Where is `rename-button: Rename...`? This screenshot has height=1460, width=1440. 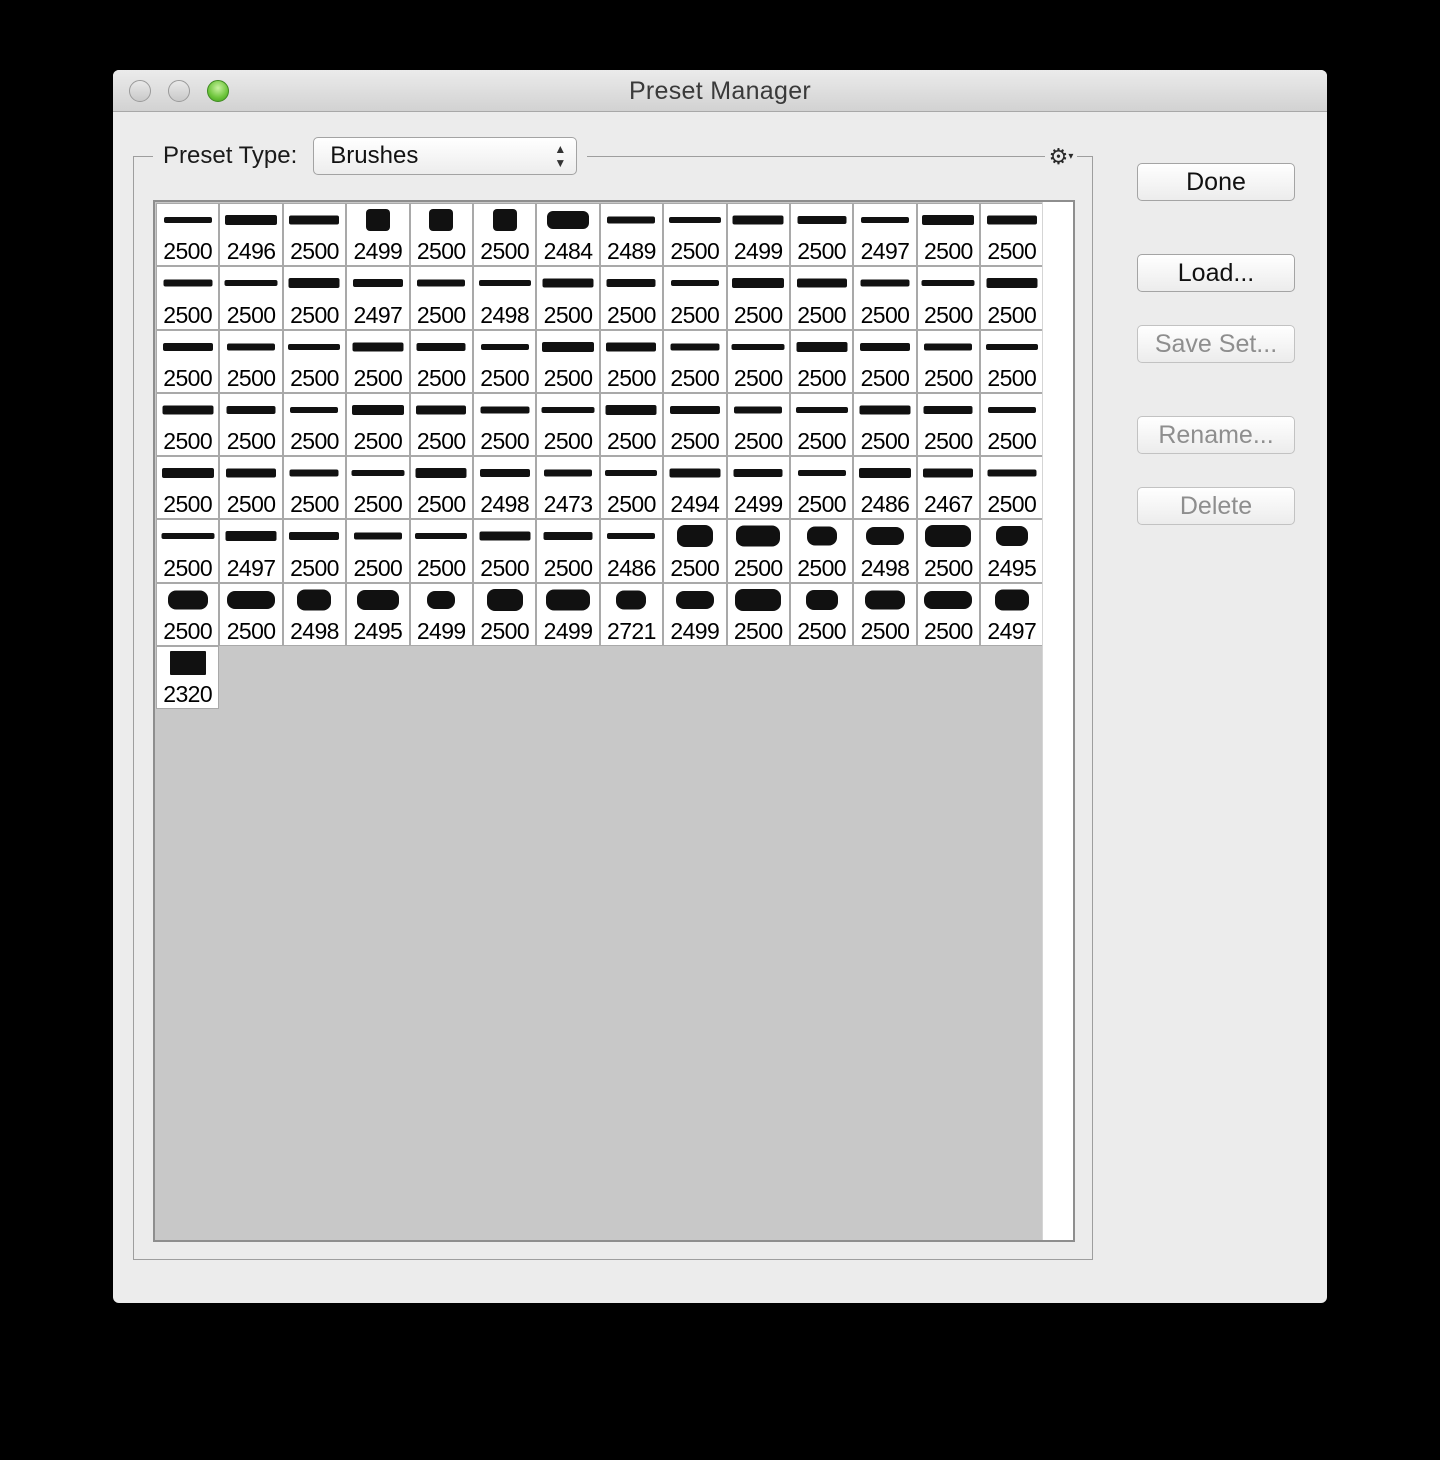
rename-button: Rename... is located at coordinates (1216, 435).